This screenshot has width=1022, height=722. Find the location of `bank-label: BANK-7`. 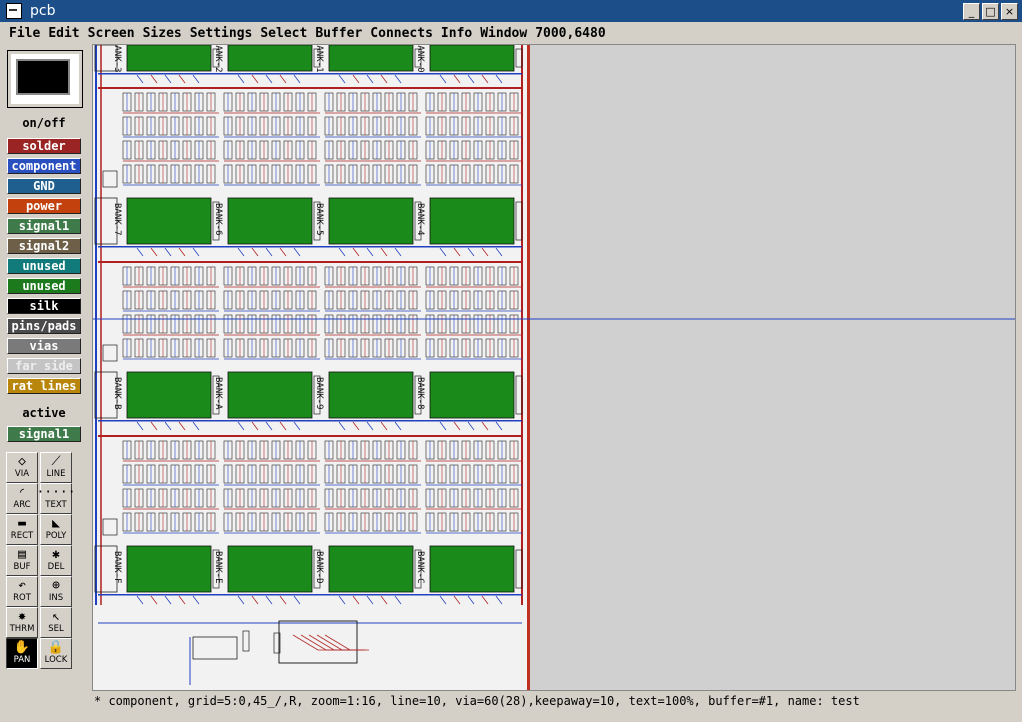

bank-label: BANK-7 is located at coordinates (117, 219).